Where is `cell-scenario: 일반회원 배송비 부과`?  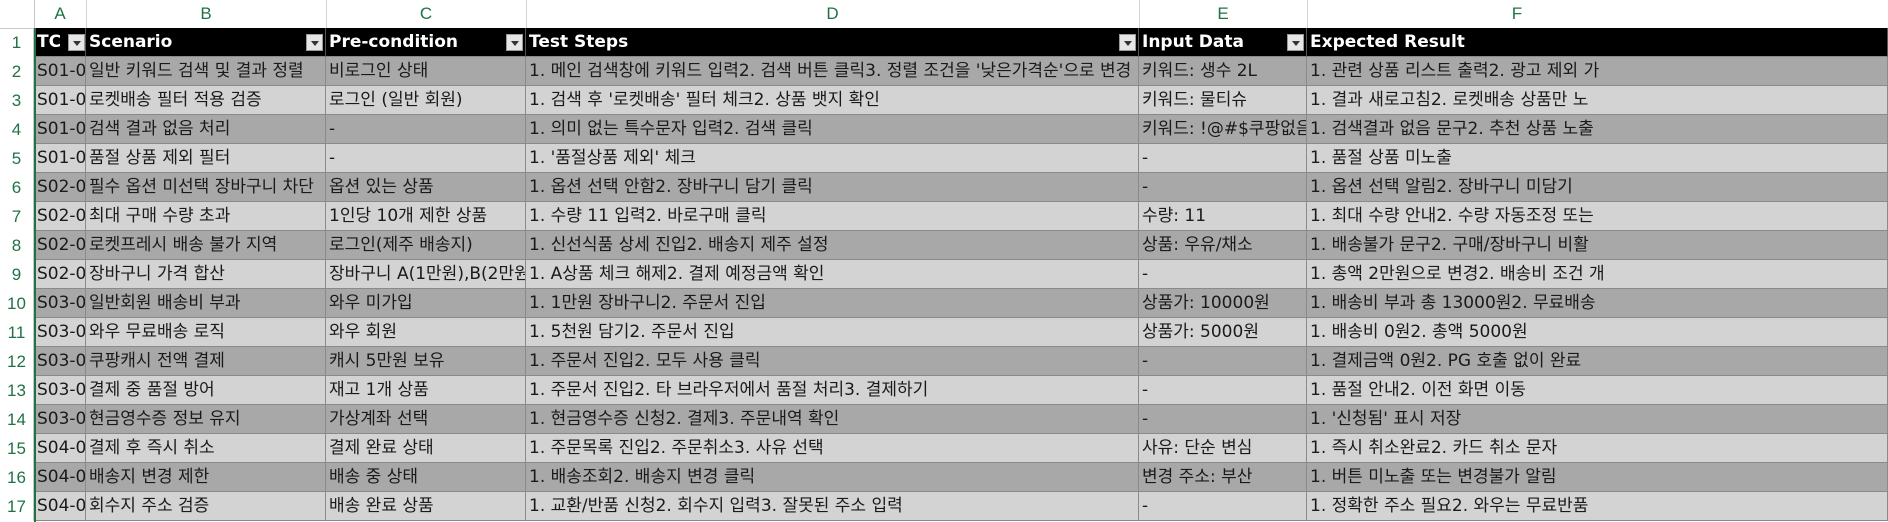
cell-scenario: 일반회원 배송비 부과 is located at coordinates (206, 303).